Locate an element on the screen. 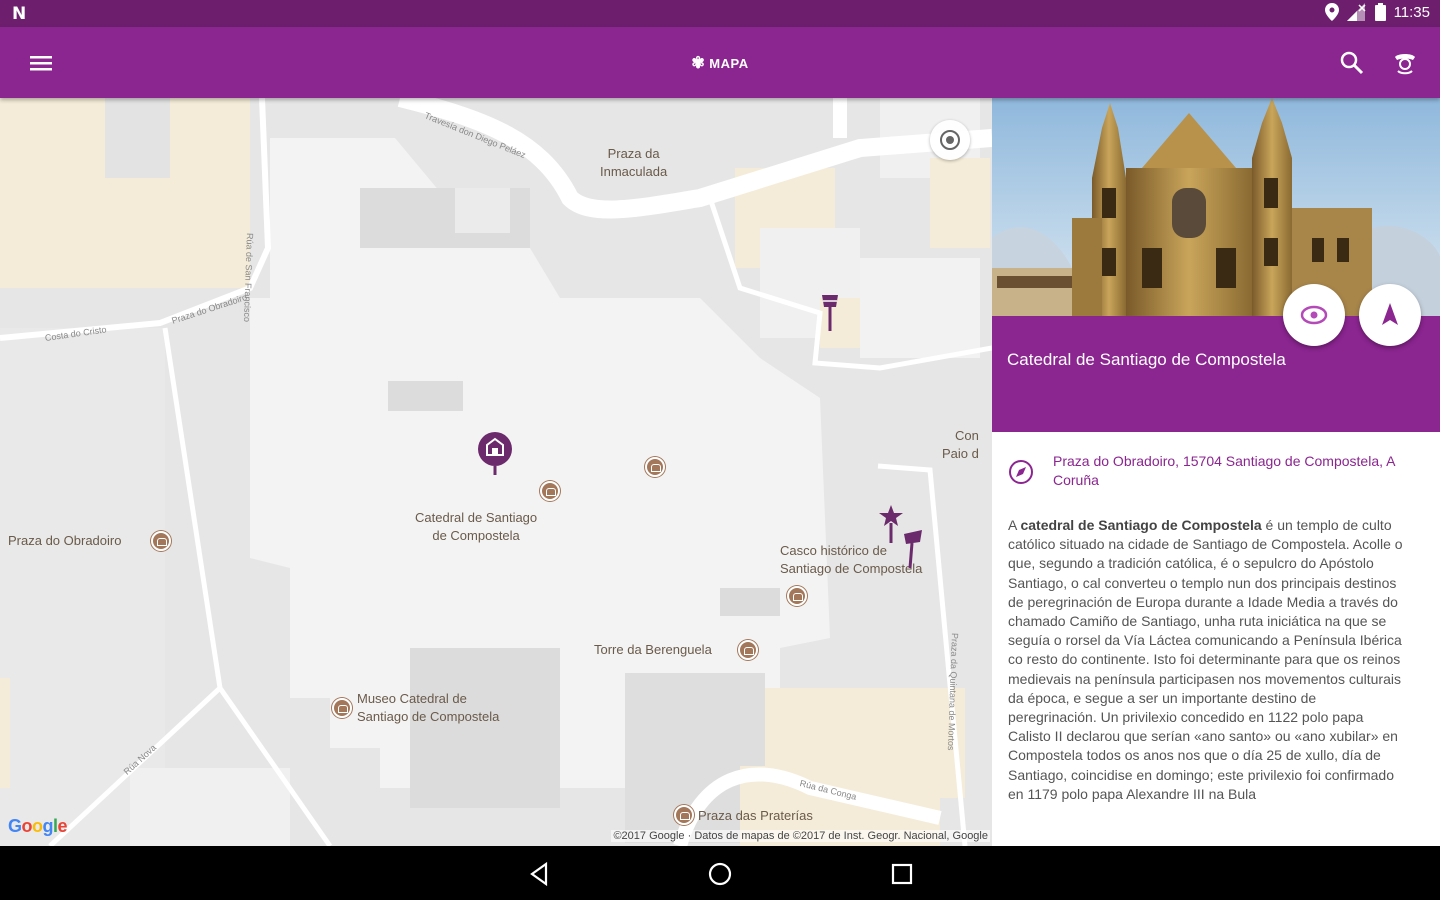  page-title-text: MAPA is located at coordinates (729, 63).